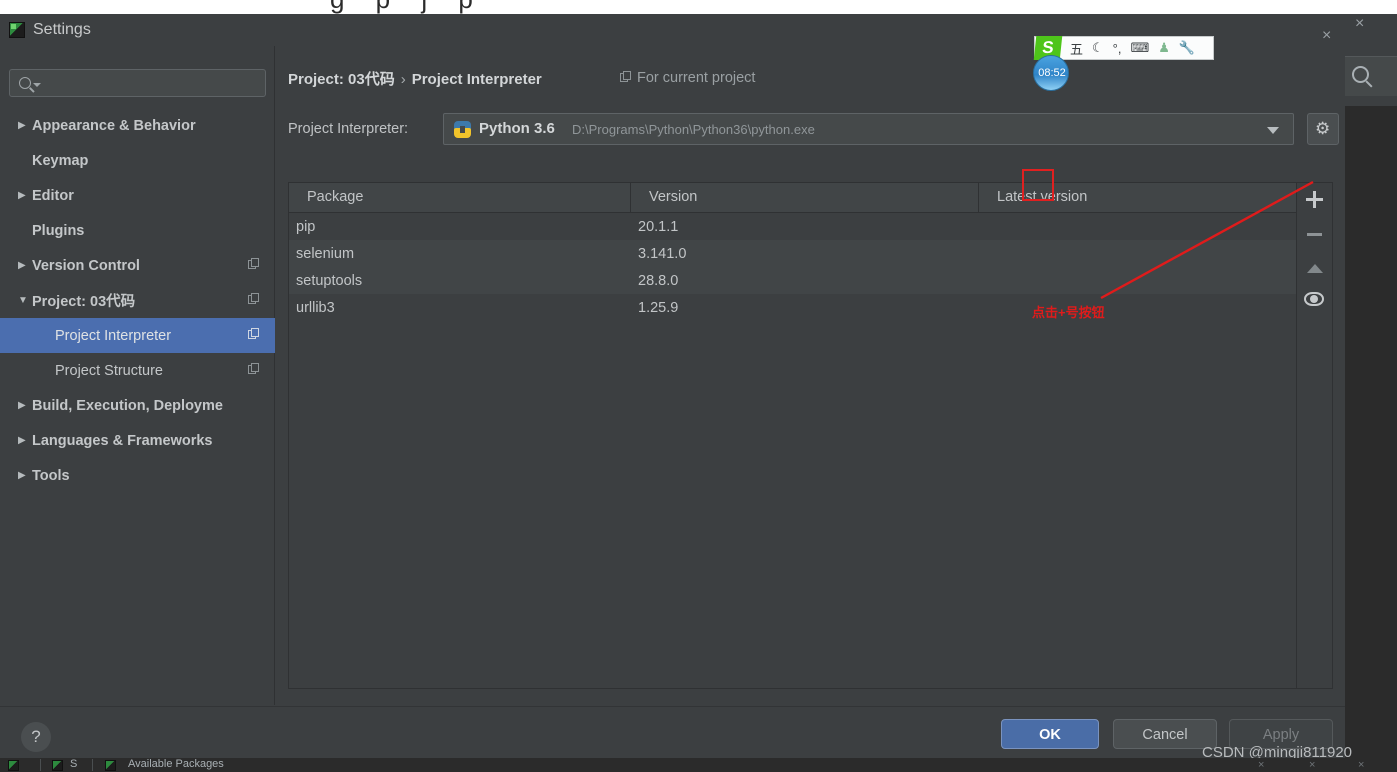 This screenshot has height=772, width=1397. Describe the element at coordinates (36, 737) in the screenshot. I see `help-button: ?` at that location.